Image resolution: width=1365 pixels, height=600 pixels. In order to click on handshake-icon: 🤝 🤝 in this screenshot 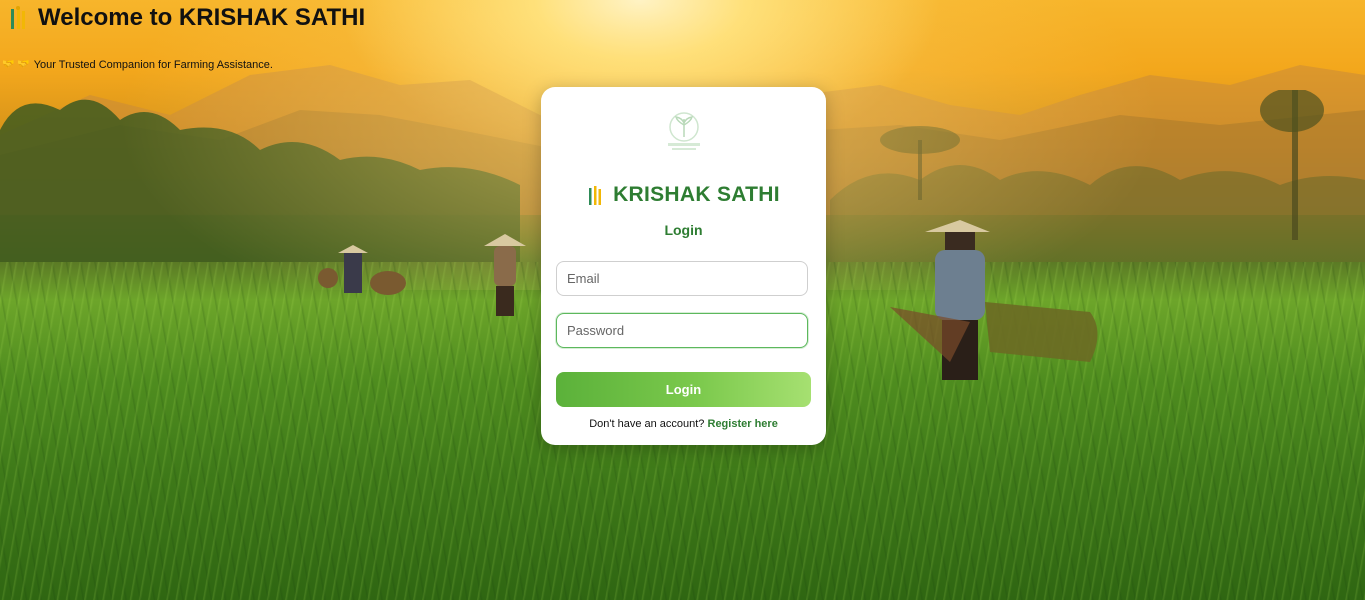, I will do `click(16, 64)`.